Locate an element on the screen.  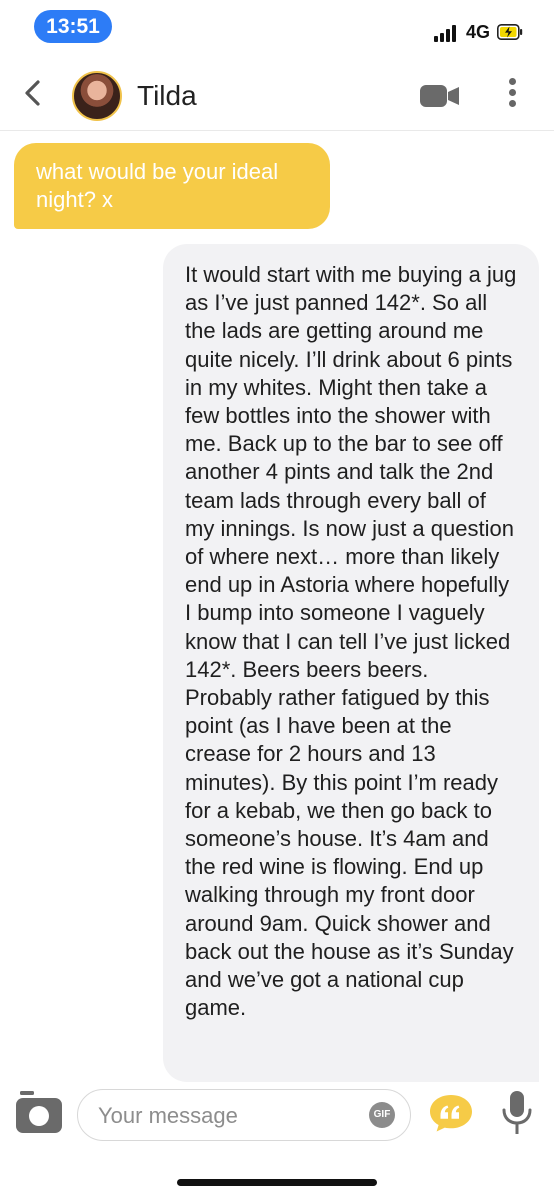
message-text: what would be your ideal night? x is located at coordinates (157, 185).